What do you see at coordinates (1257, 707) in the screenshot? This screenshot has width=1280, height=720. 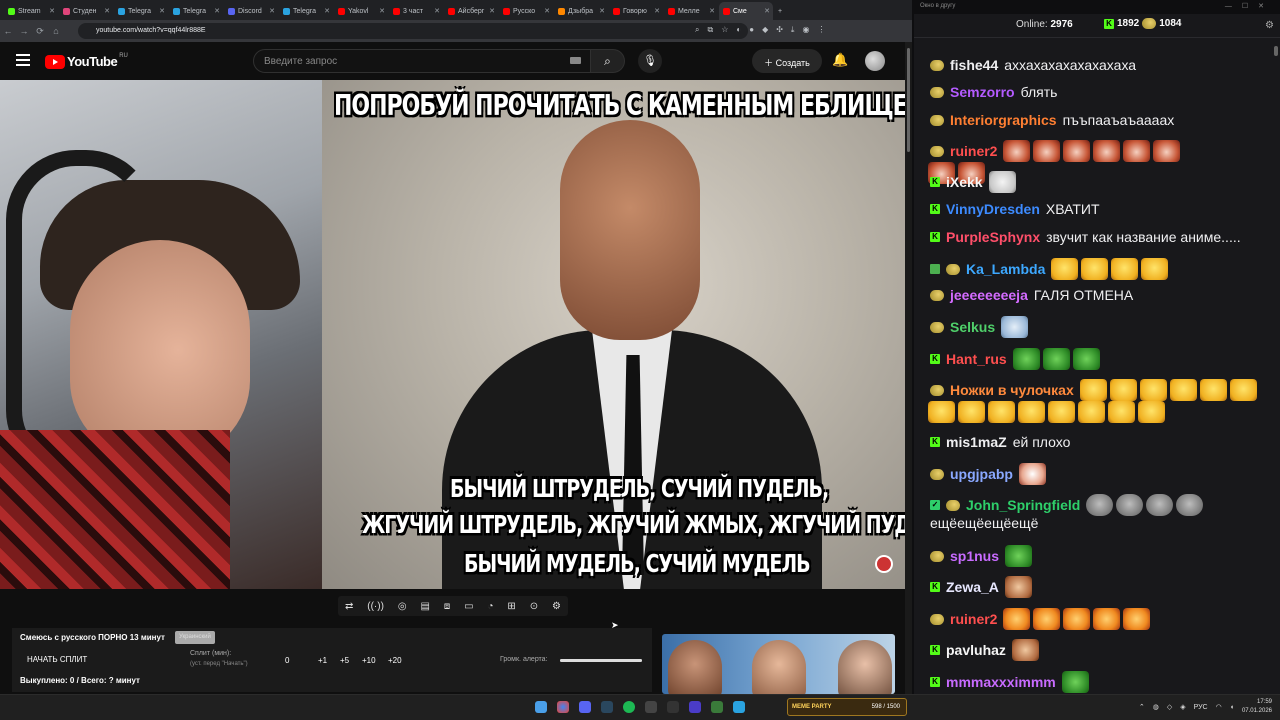 I see `clock: 17:59 07.01.2026` at bounding box center [1257, 707].